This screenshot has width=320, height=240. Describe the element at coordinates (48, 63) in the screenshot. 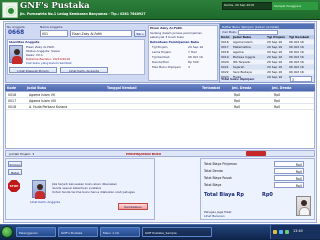

I see `profile-line-4: Cek buku yang belum kembali` at that location.